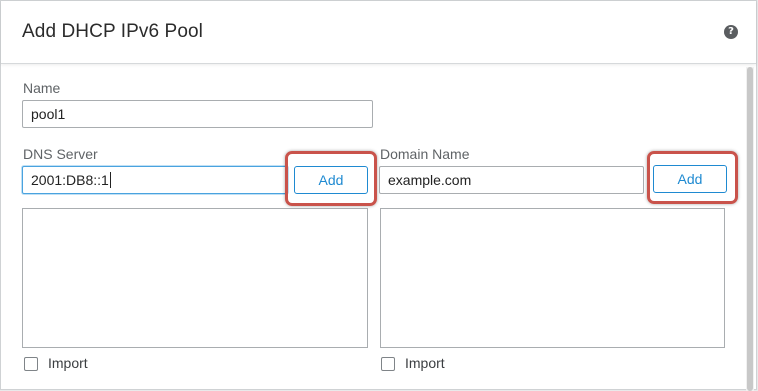  What do you see at coordinates (110, 180) in the screenshot?
I see `text-caret` at bounding box center [110, 180].